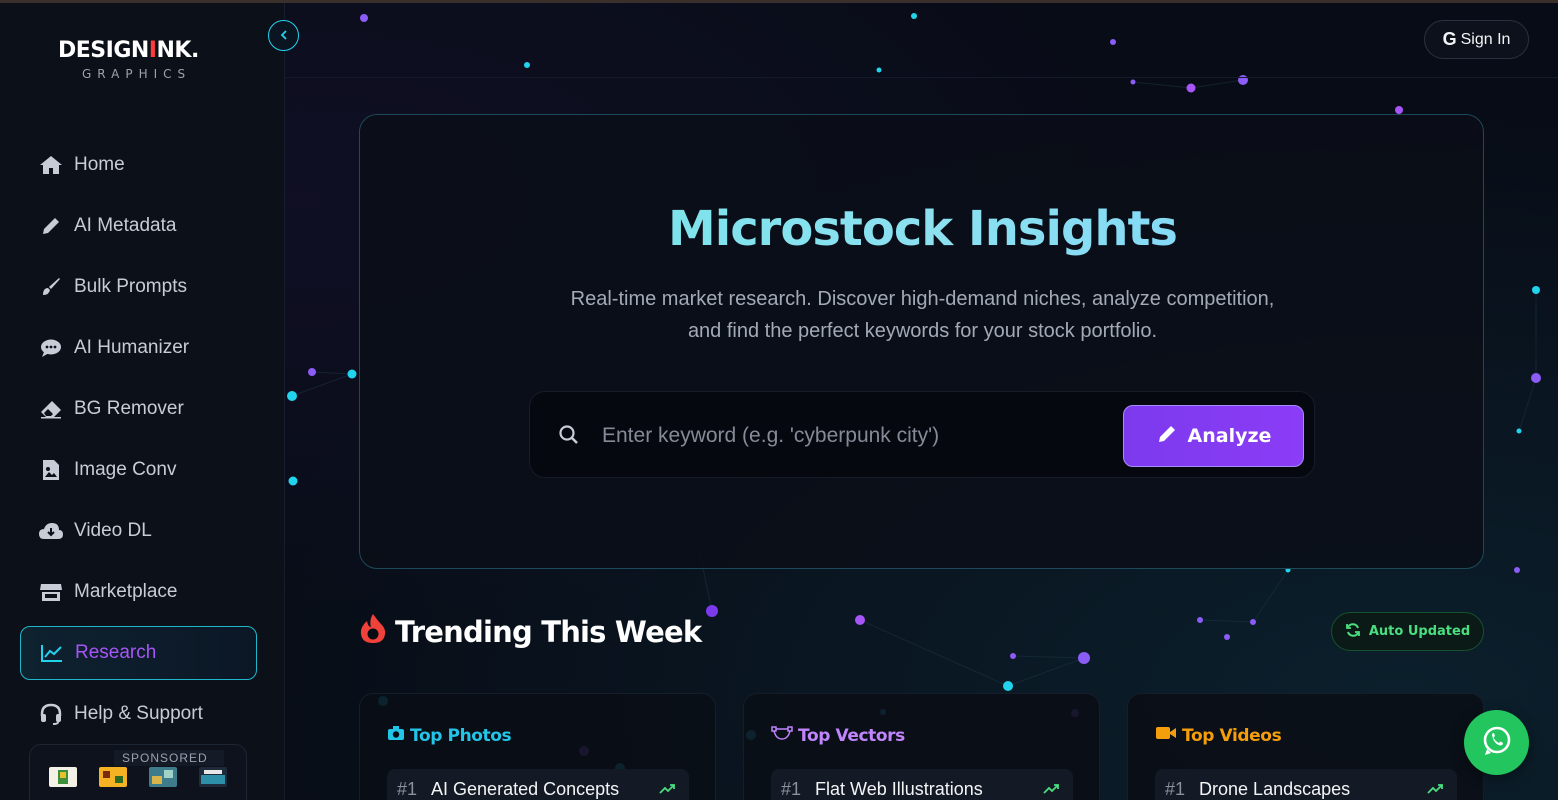  Describe the element at coordinates (922, 229) in the screenshot. I see `page-title: Microstock Insights` at that location.